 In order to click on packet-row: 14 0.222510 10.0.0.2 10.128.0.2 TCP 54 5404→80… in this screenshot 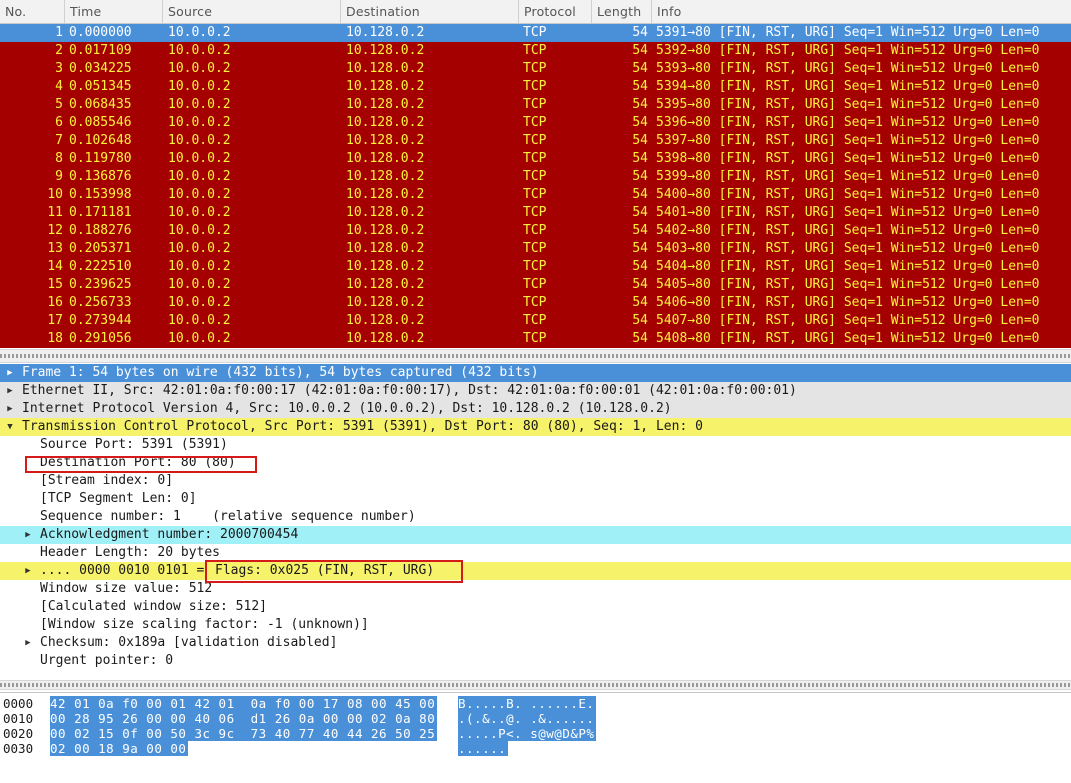, I will do `click(535, 267)`.